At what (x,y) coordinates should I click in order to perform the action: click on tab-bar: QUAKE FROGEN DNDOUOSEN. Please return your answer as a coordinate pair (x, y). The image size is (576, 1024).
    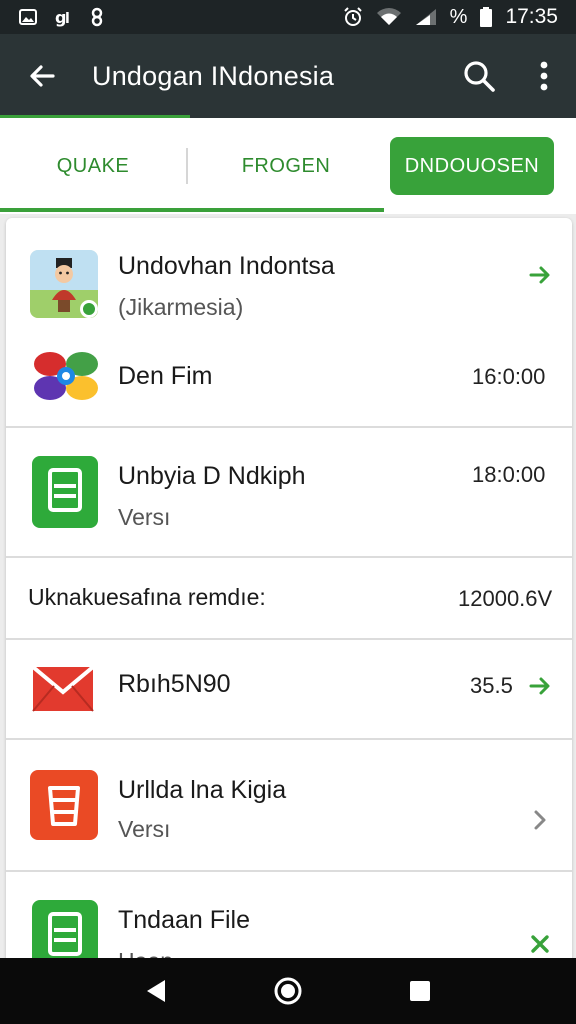
    Looking at the image, I should click on (288, 166).